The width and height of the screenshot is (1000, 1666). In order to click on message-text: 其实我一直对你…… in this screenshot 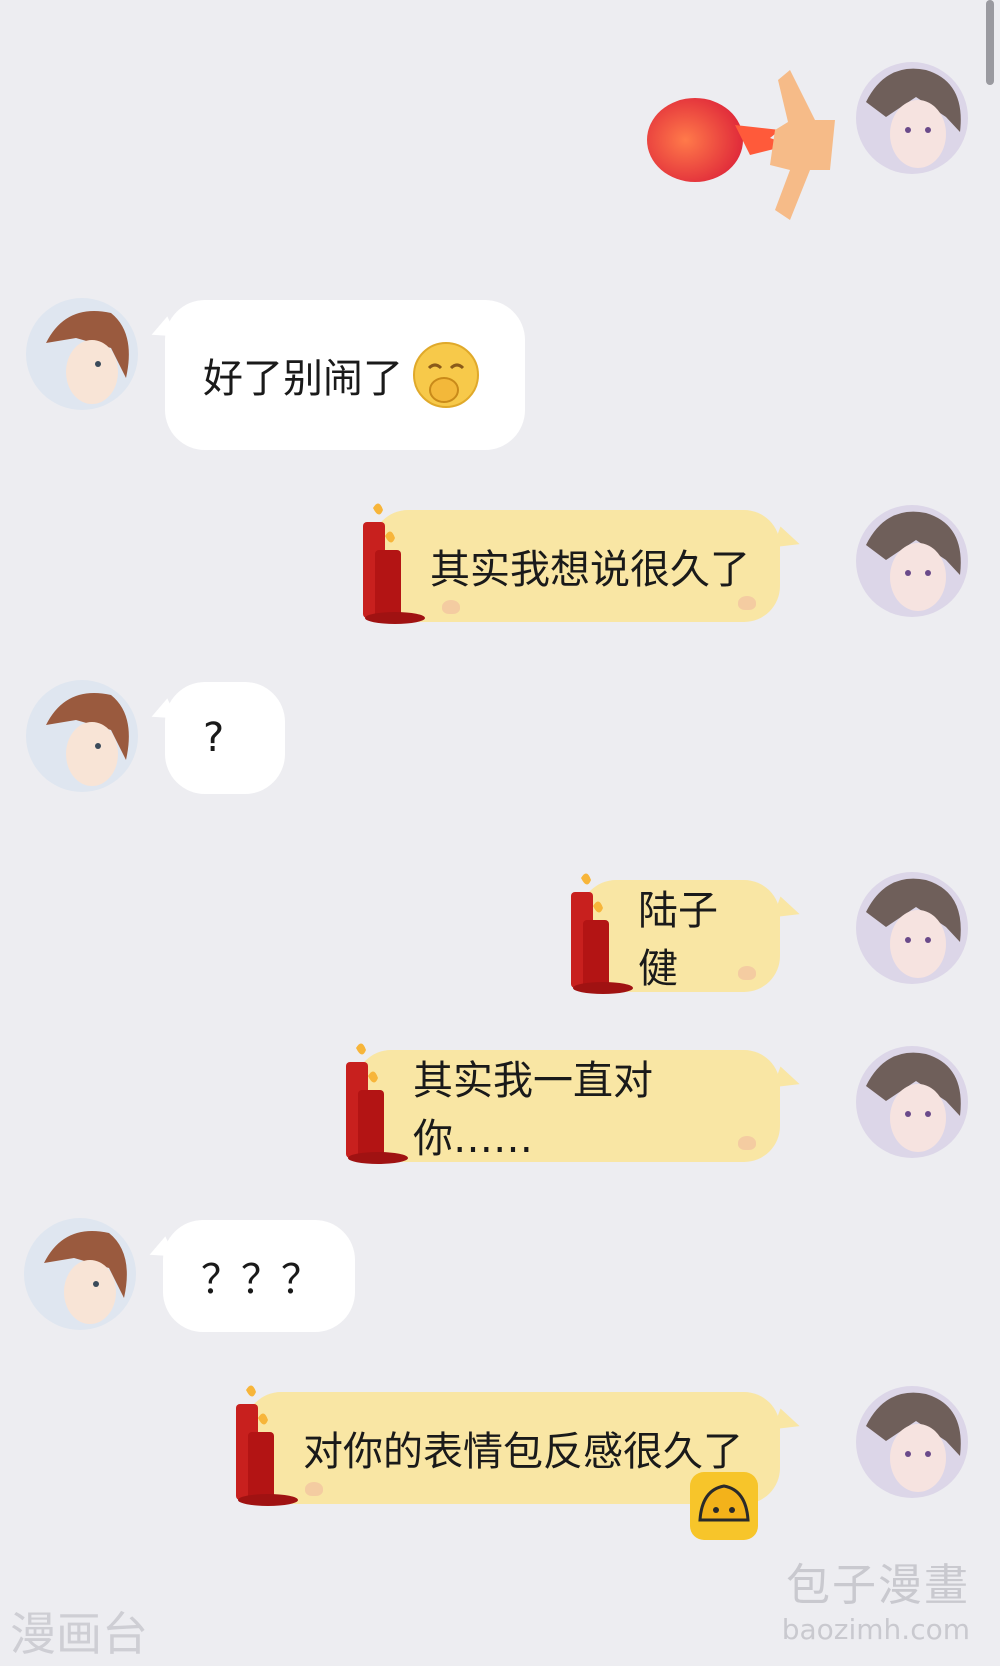, I will do `click(533, 1110)`.